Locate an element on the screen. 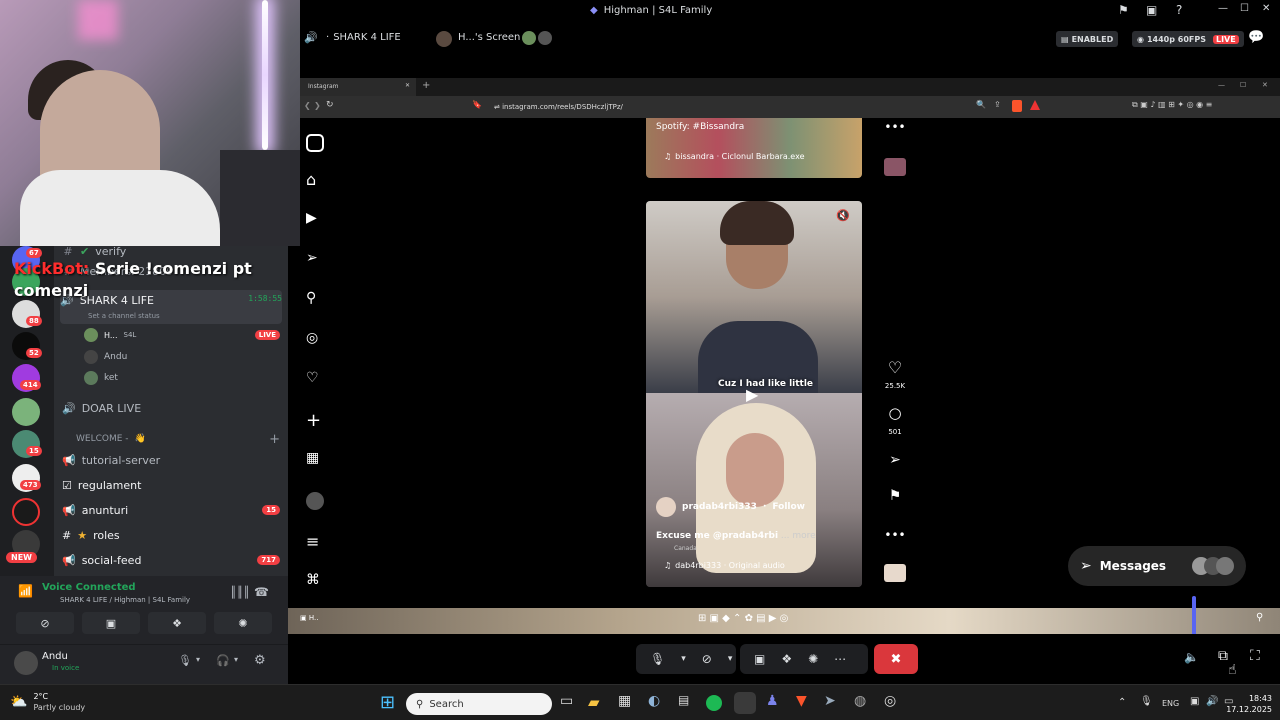 The height and width of the screenshot is (720, 1280). browser-tab: Instagram ✕ is located at coordinates (358, 87).